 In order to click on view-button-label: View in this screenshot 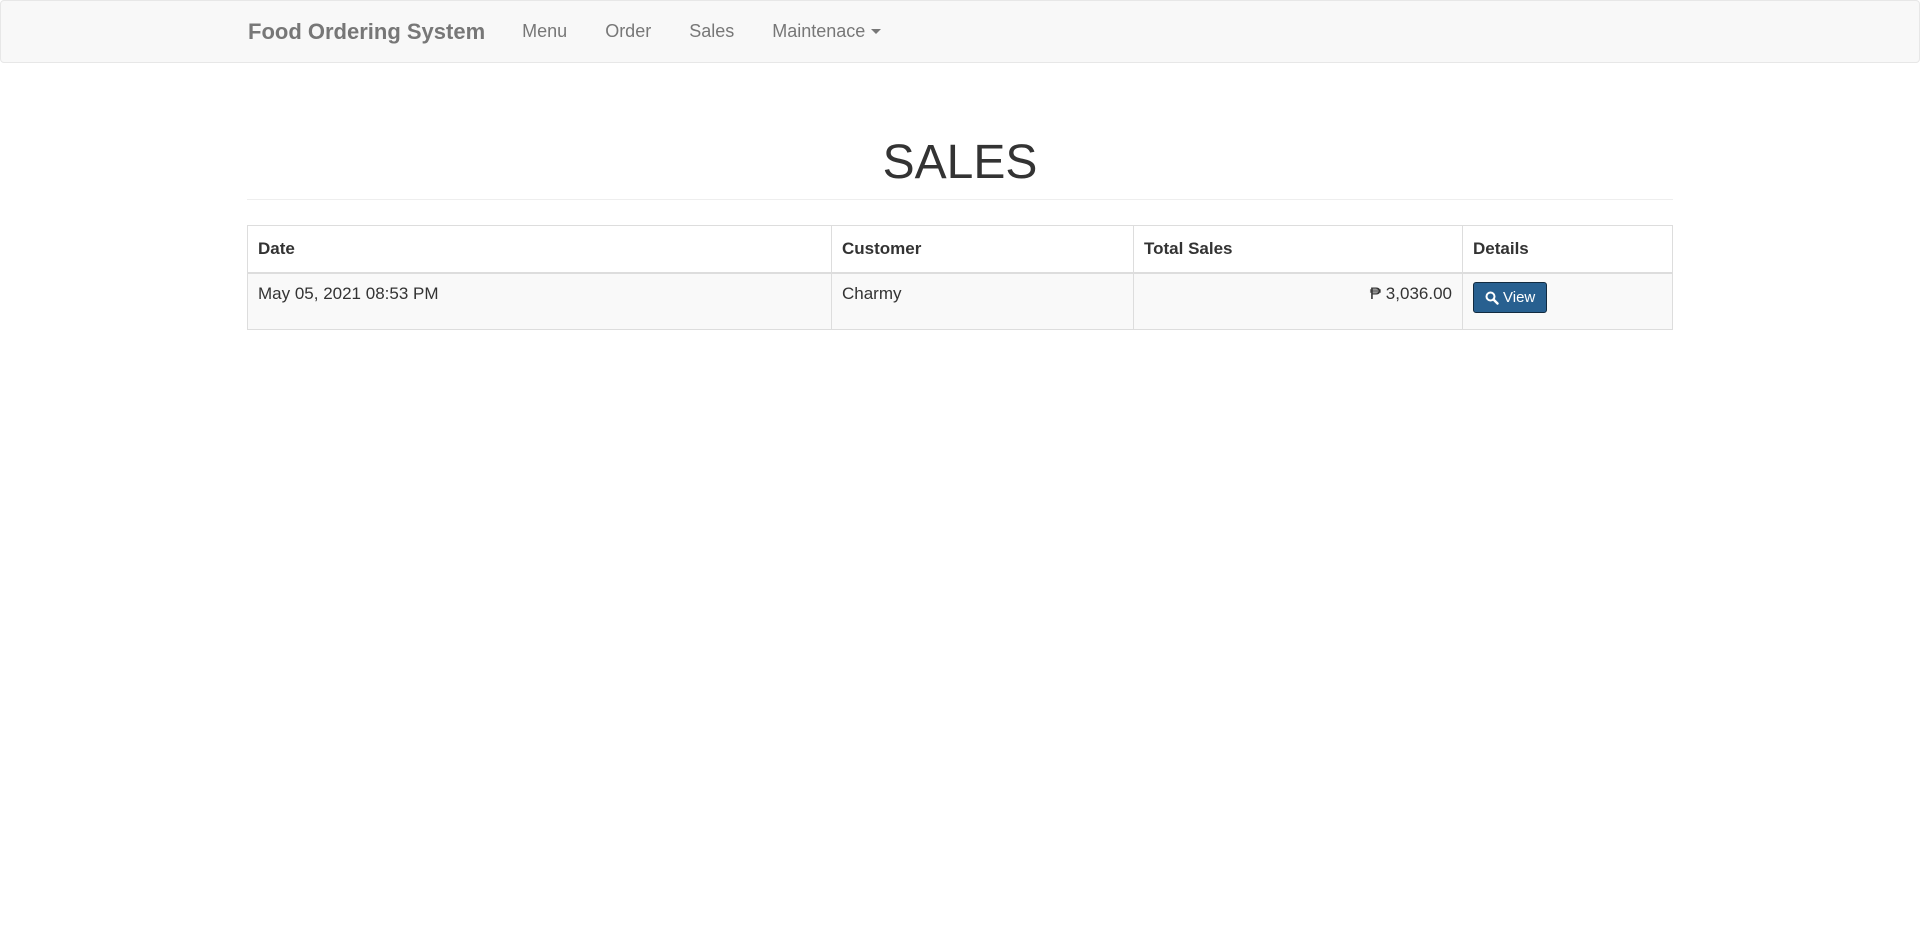, I will do `click(1519, 297)`.